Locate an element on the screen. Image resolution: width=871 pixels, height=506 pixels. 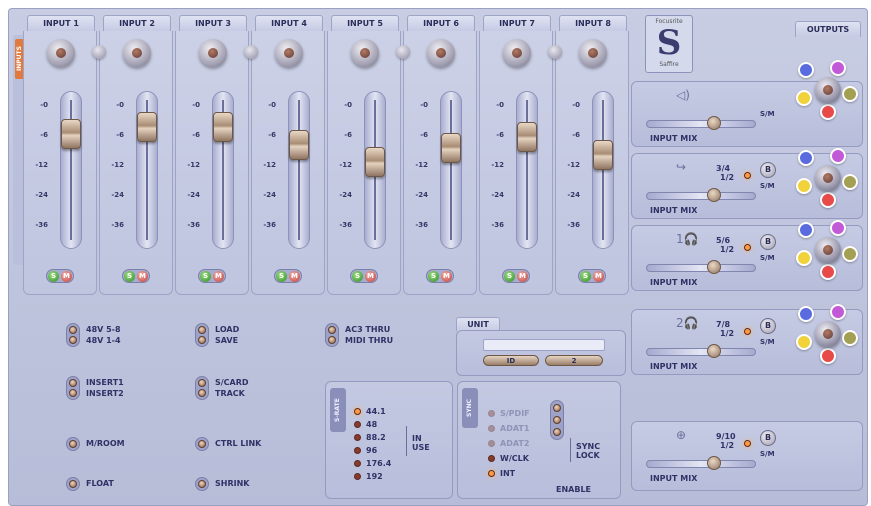
input-tab-1: INPUT 1 is located at coordinates (61, 23).